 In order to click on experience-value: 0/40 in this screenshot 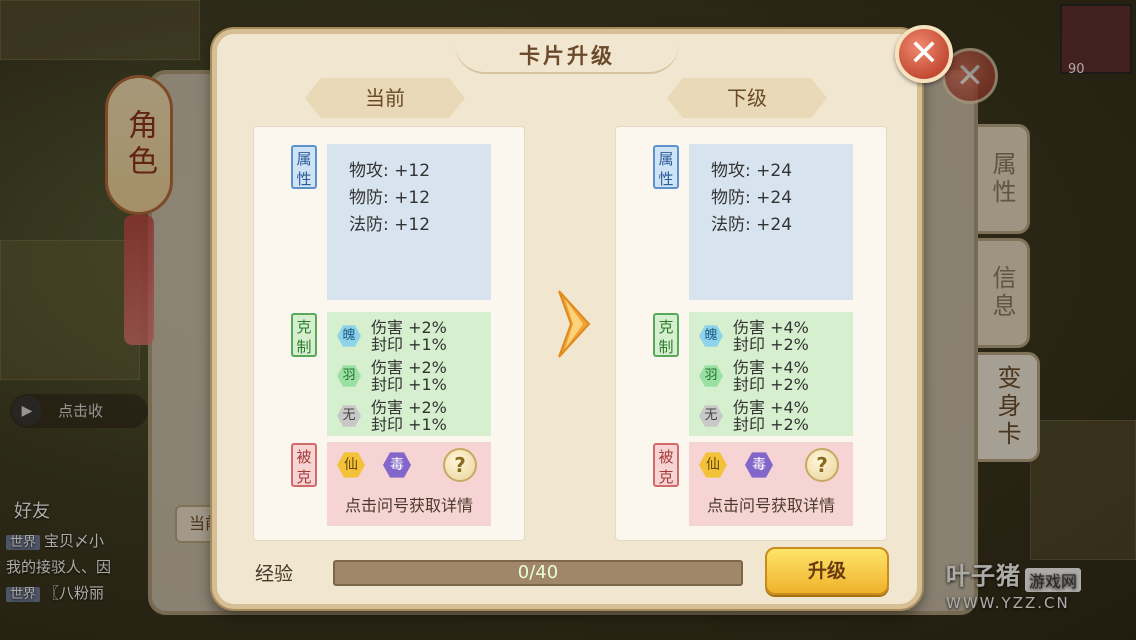, I will do `click(538, 572)`.